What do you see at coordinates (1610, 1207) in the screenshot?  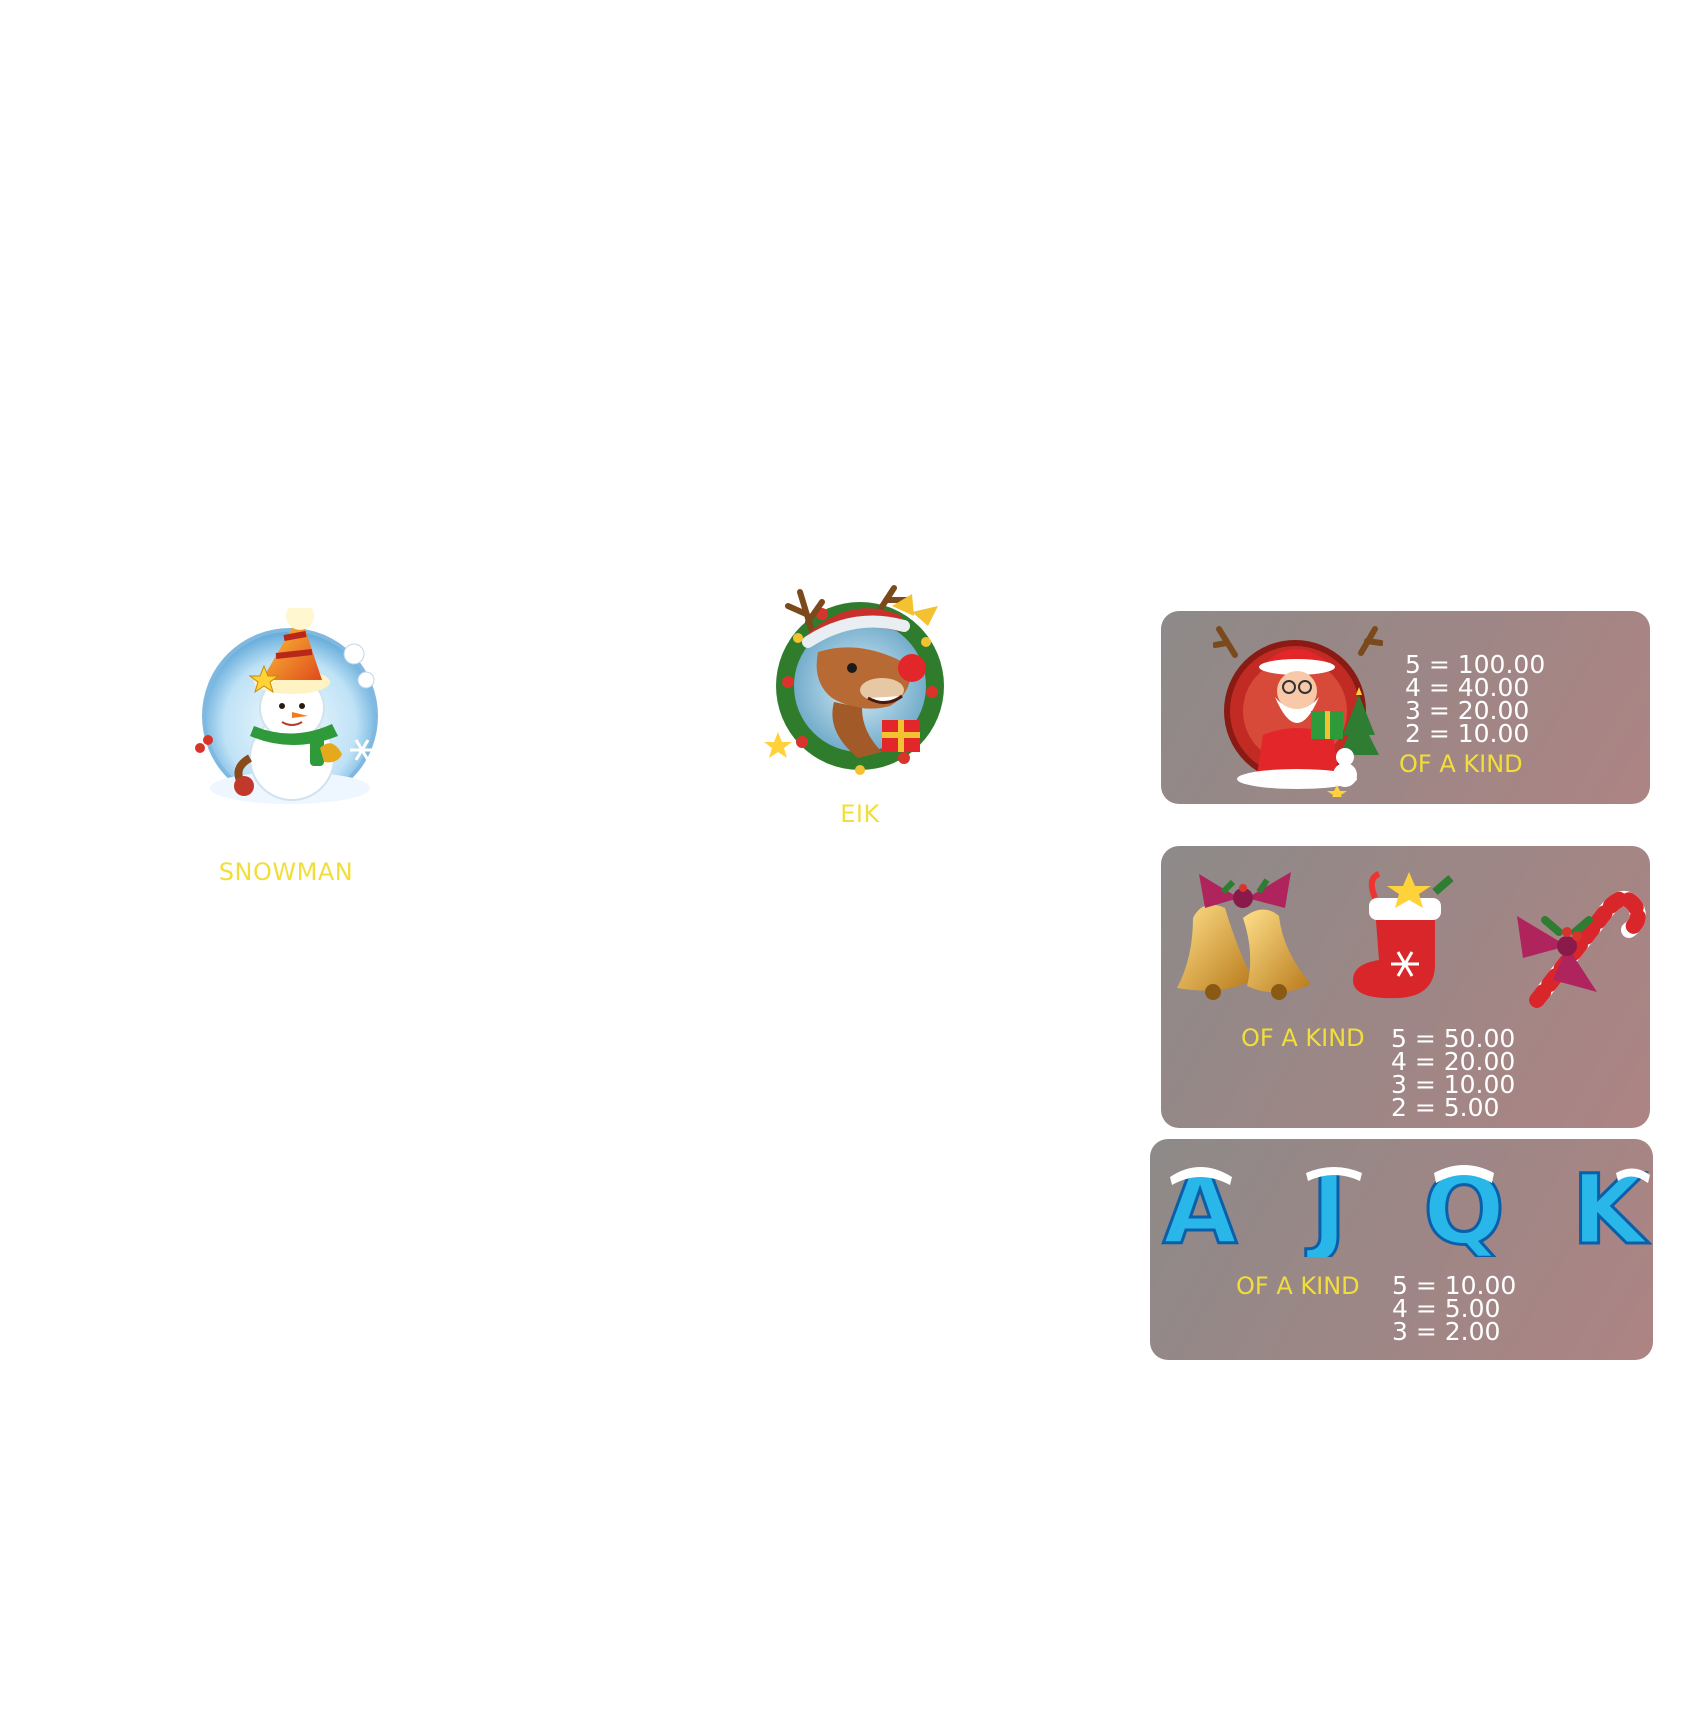 I see `letter-k-icon: K` at bounding box center [1610, 1207].